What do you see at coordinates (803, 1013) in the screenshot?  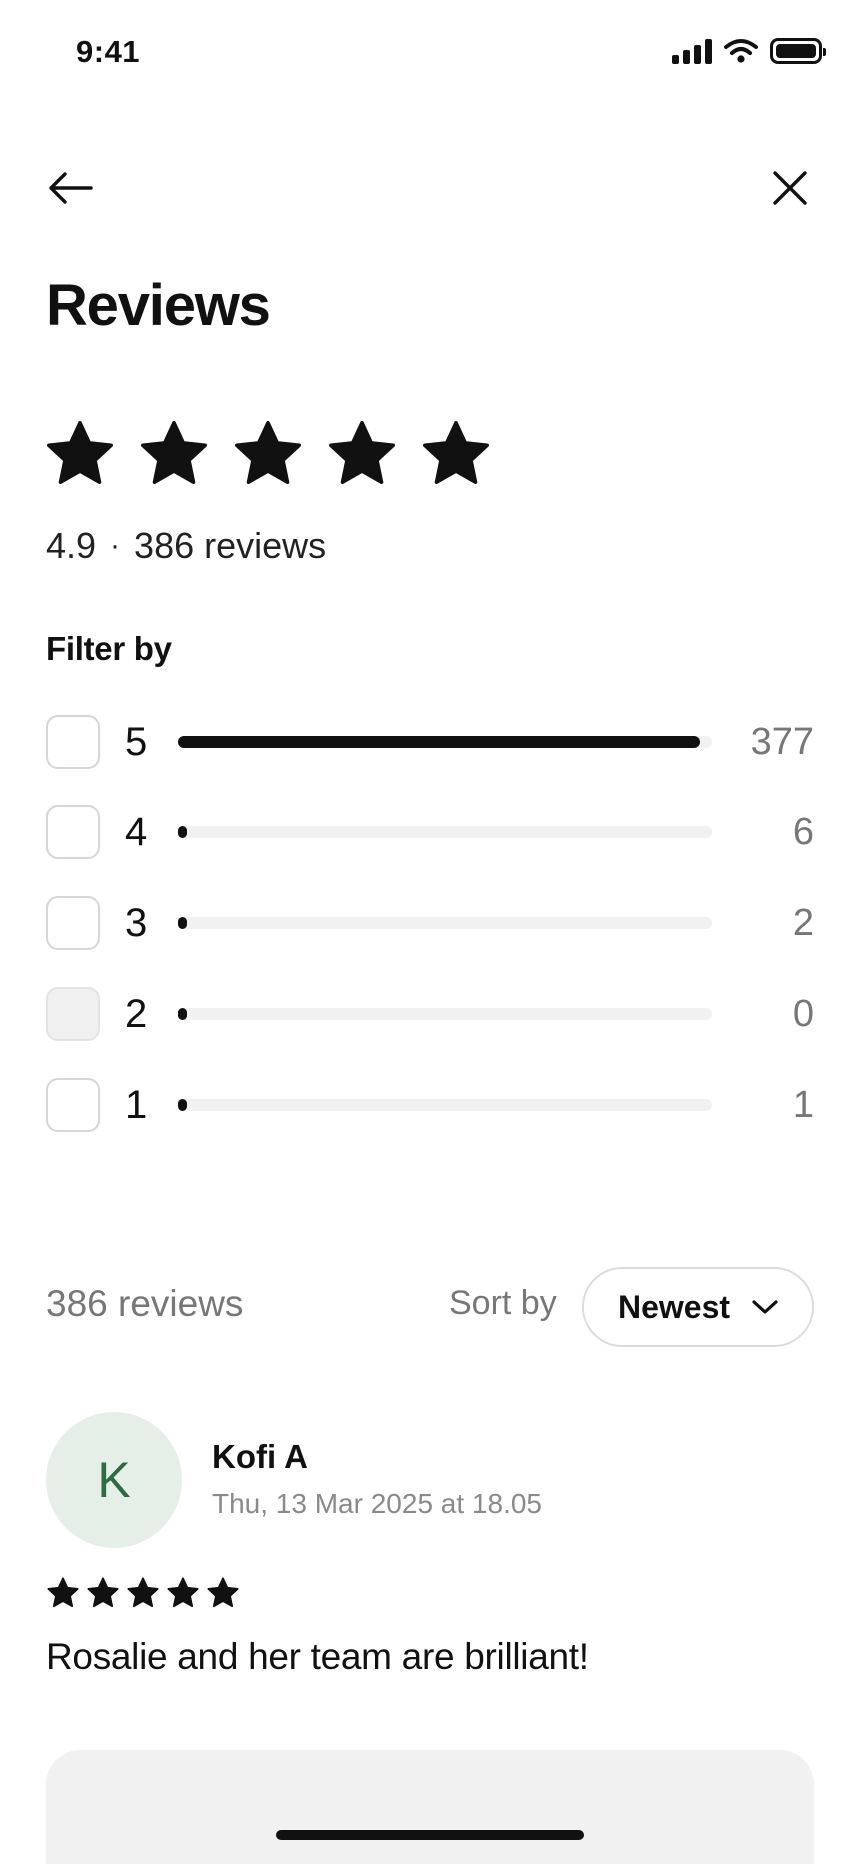 I see `rating-count: 0` at bounding box center [803, 1013].